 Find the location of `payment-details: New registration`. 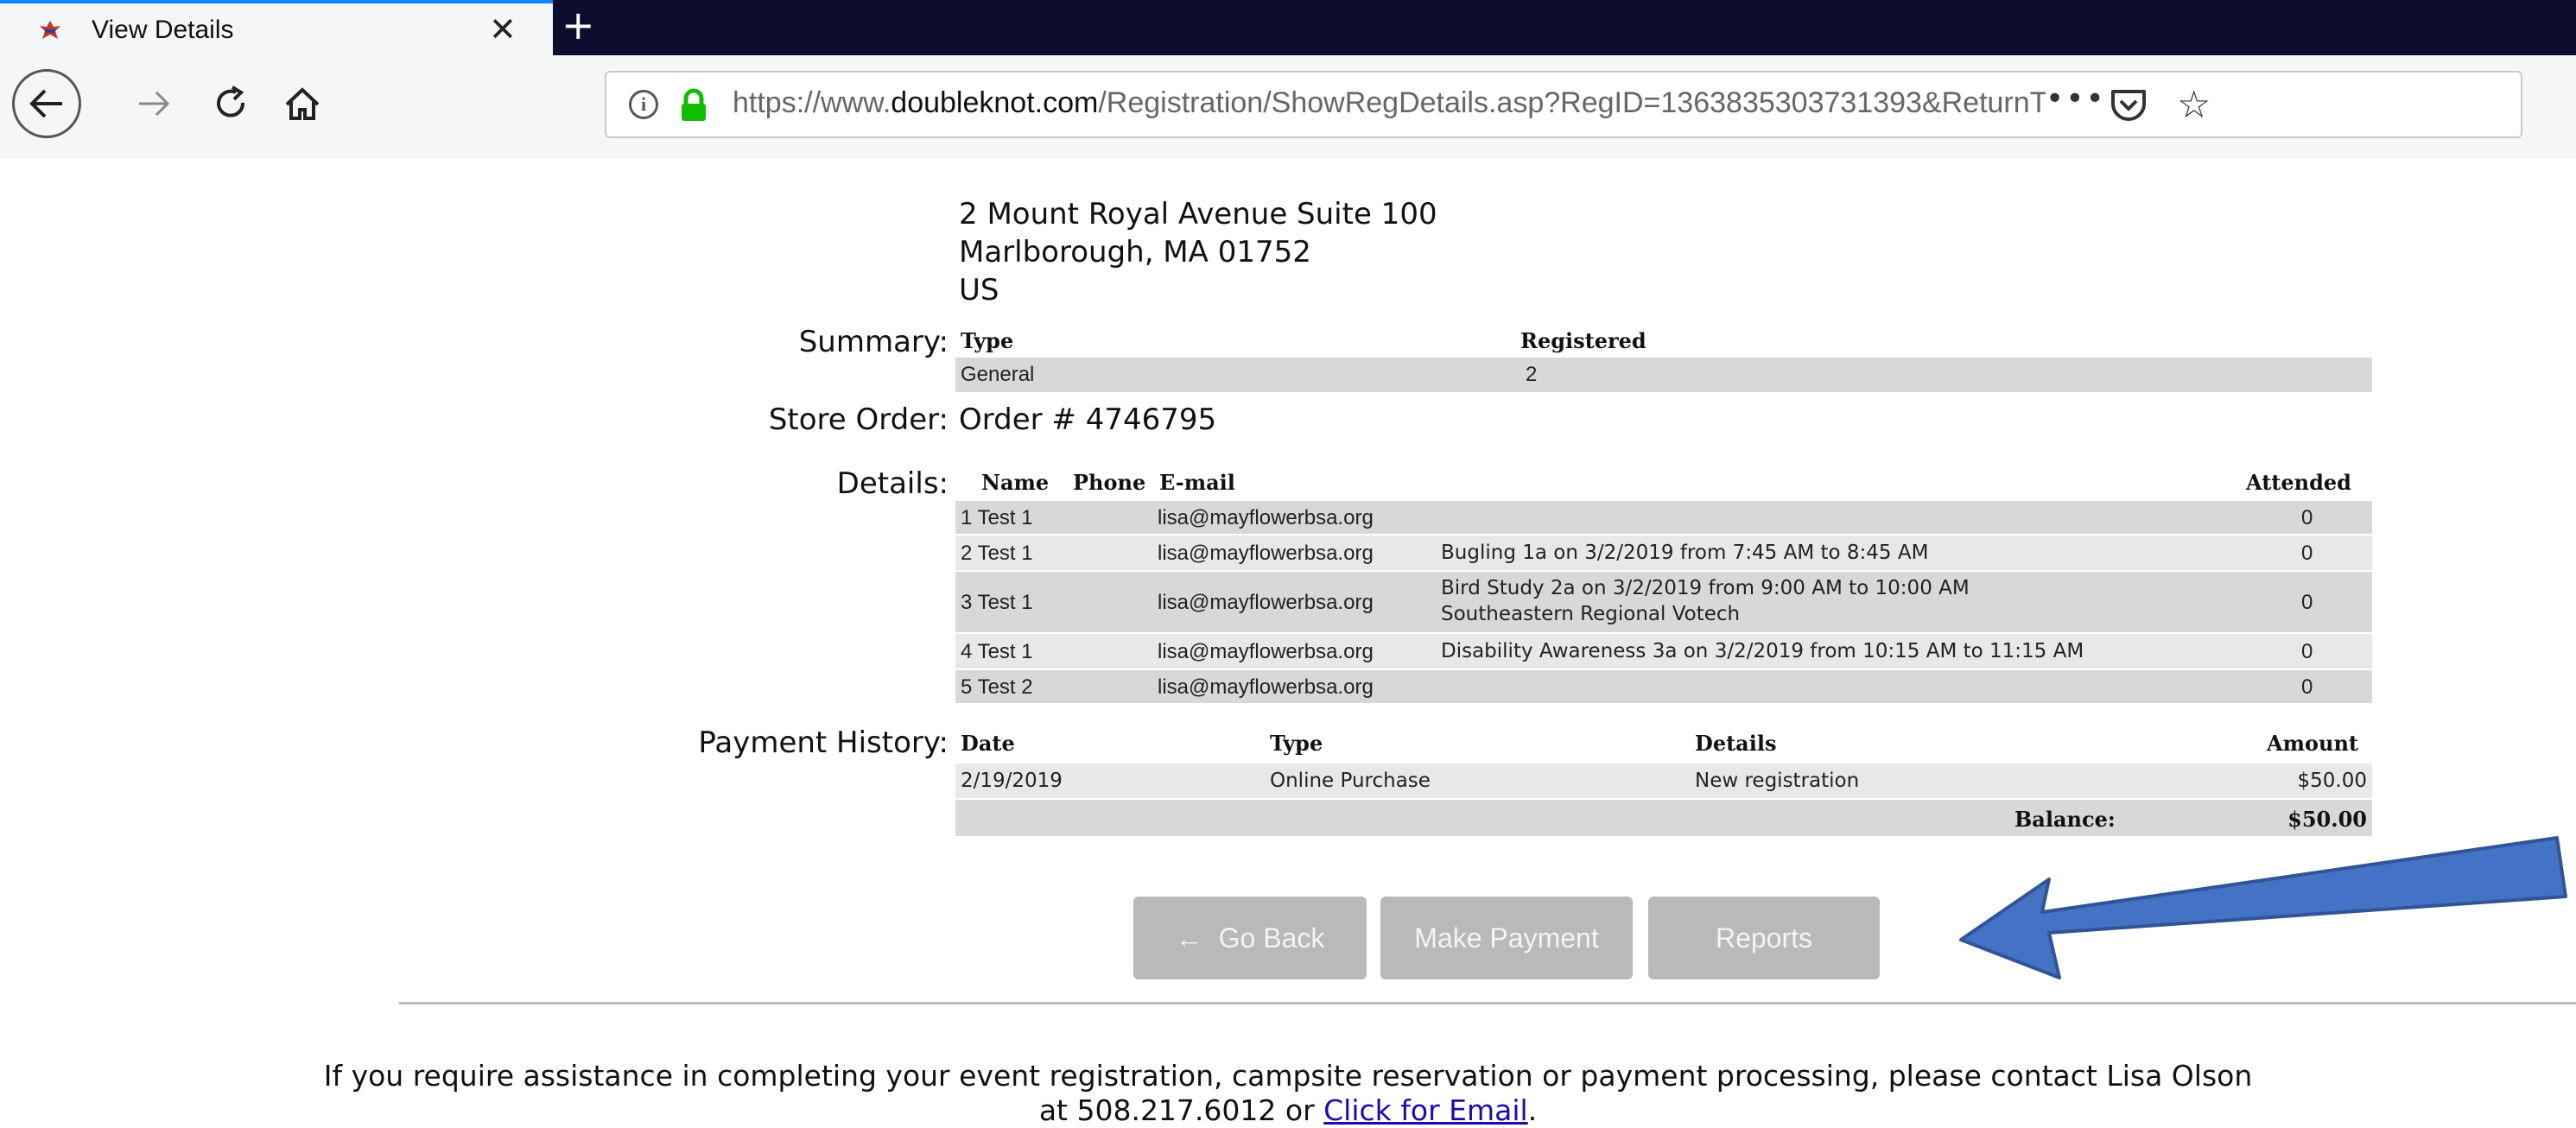

payment-details: New registration is located at coordinates (1777, 781).